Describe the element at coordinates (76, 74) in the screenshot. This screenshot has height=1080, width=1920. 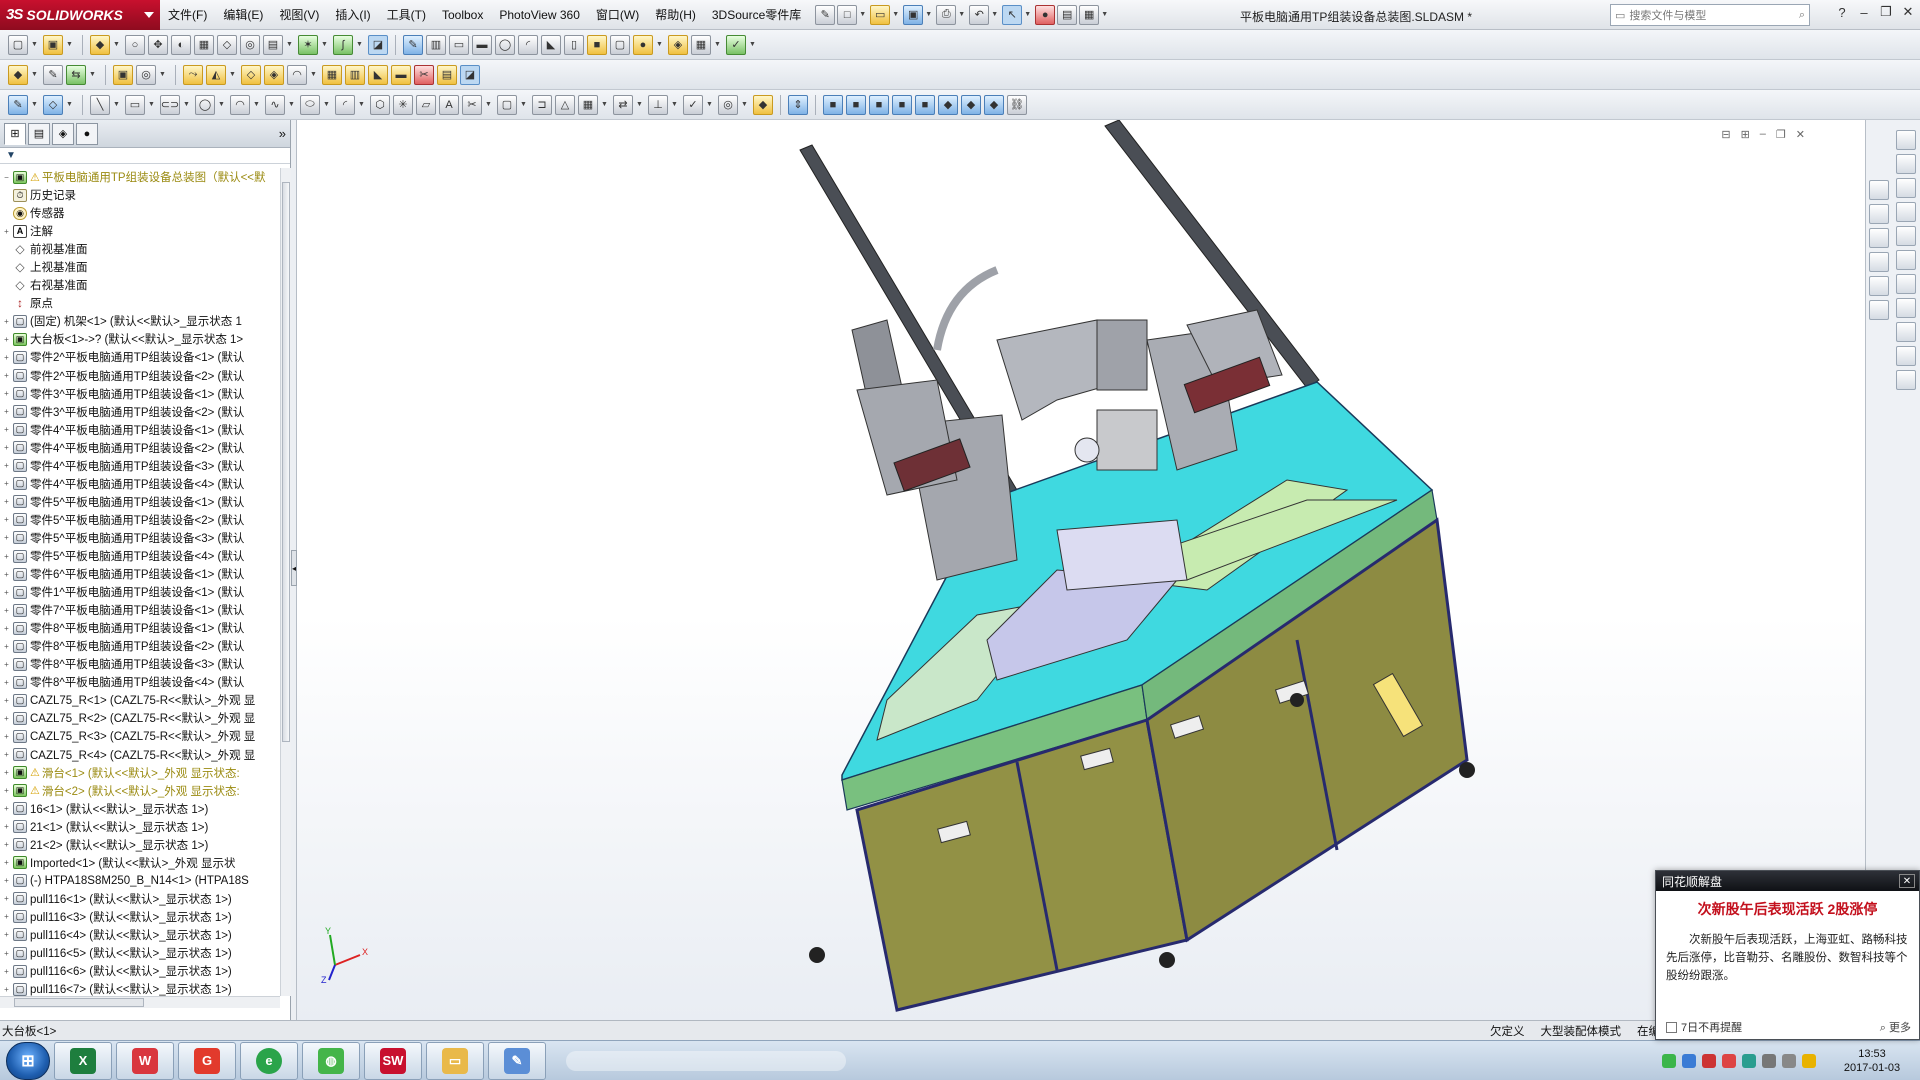
I see `relations-icon: ⇆` at that location.